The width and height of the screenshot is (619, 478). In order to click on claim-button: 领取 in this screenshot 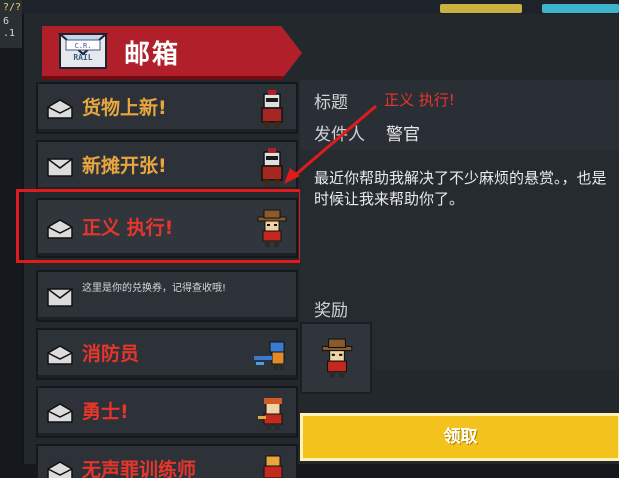, I will do `click(459, 437)`.